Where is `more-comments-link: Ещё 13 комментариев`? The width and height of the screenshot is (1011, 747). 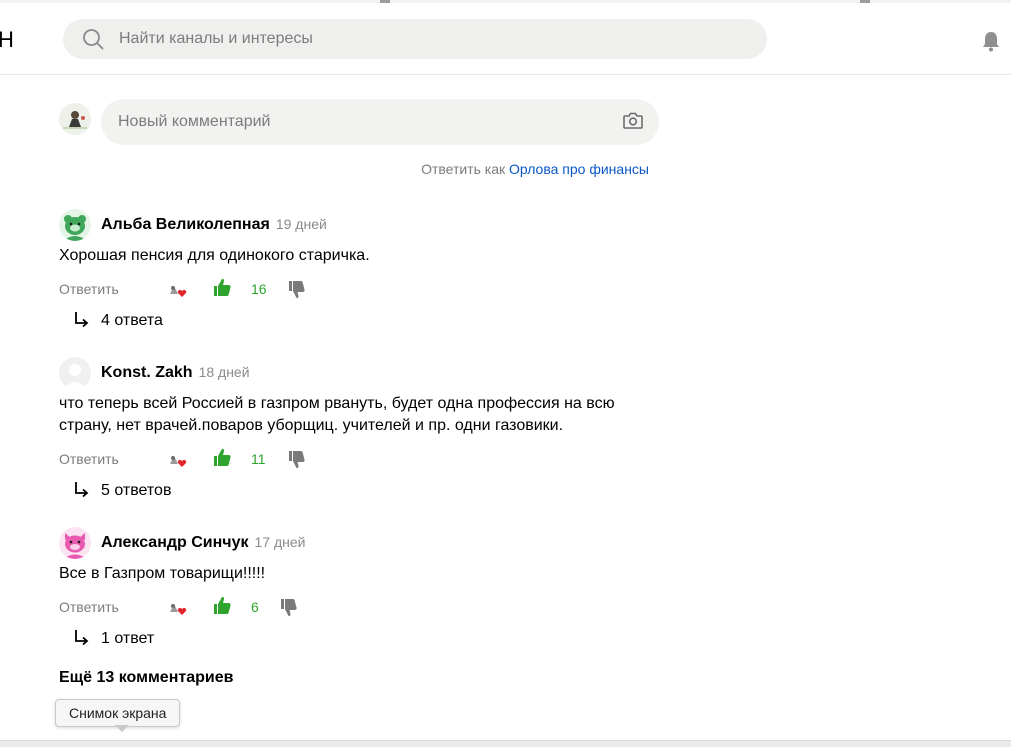
more-comments-link: Ещё 13 комментариев is located at coordinates (146, 678).